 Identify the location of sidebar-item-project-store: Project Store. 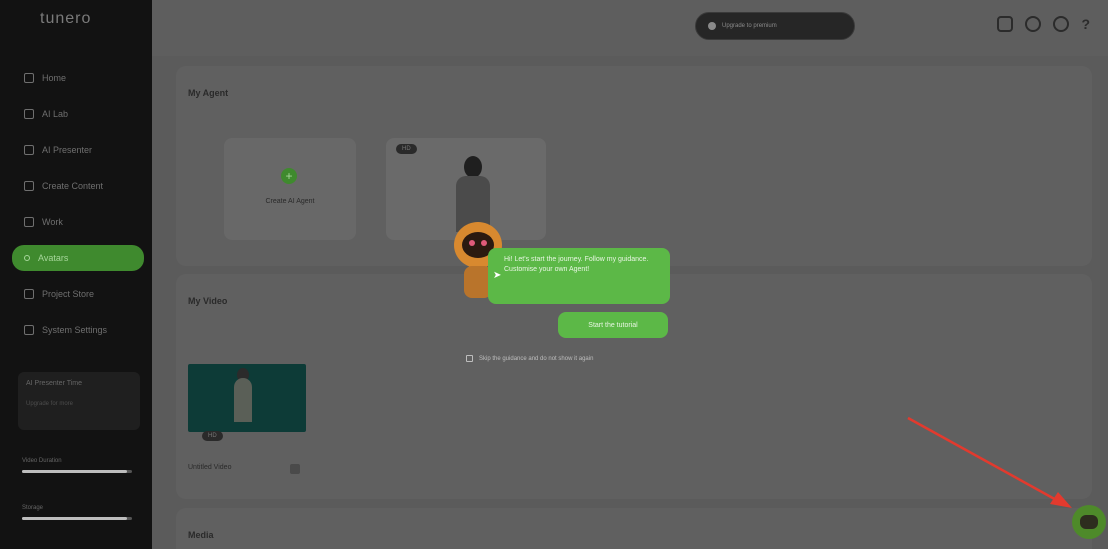
(78, 294).